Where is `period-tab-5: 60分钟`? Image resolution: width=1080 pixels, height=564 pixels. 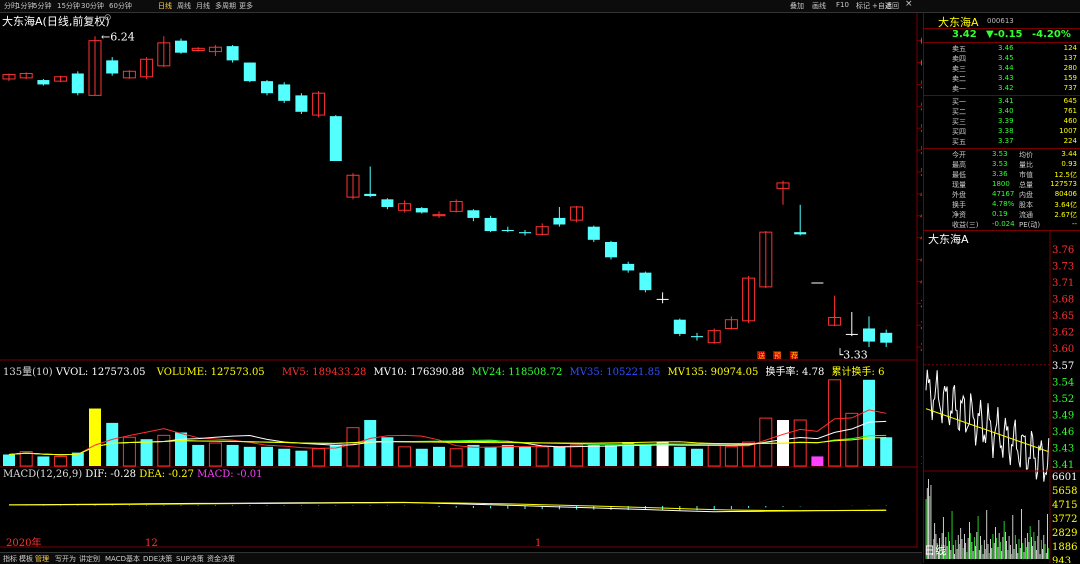 period-tab-5: 60分钟 is located at coordinates (120, 6).